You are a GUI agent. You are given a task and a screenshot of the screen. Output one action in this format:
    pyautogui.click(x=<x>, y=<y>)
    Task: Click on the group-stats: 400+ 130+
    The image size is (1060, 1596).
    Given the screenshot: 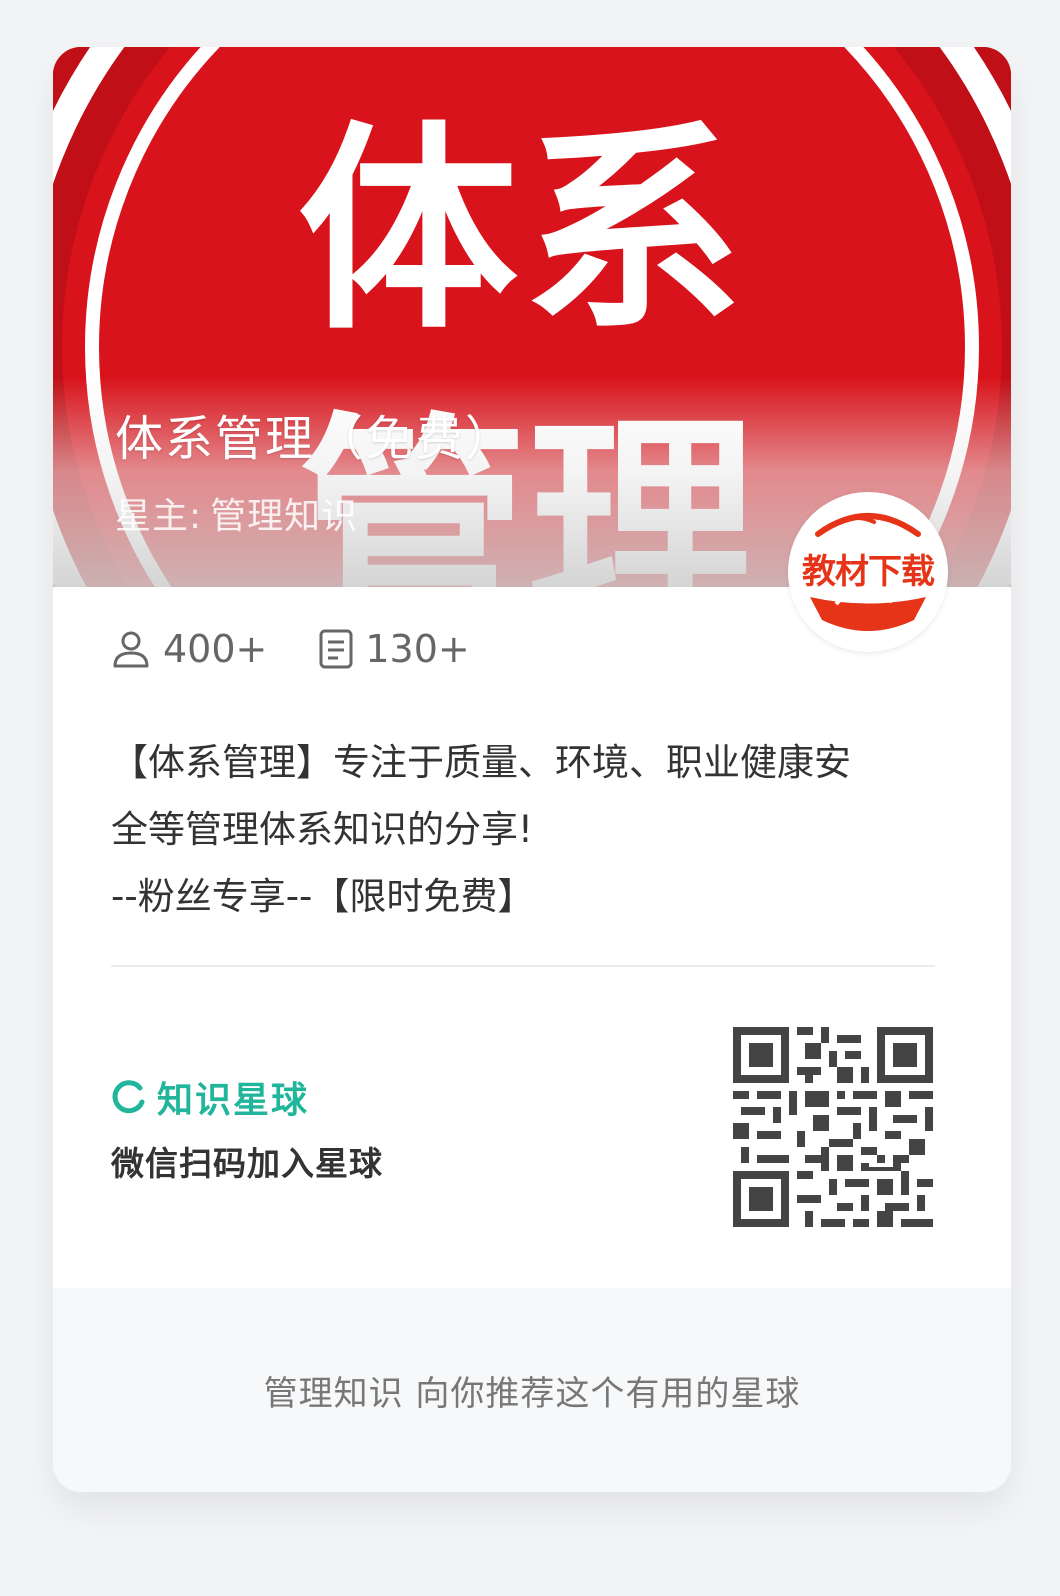 What is the action you would take?
    pyautogui.click(x=316, y=649)
    